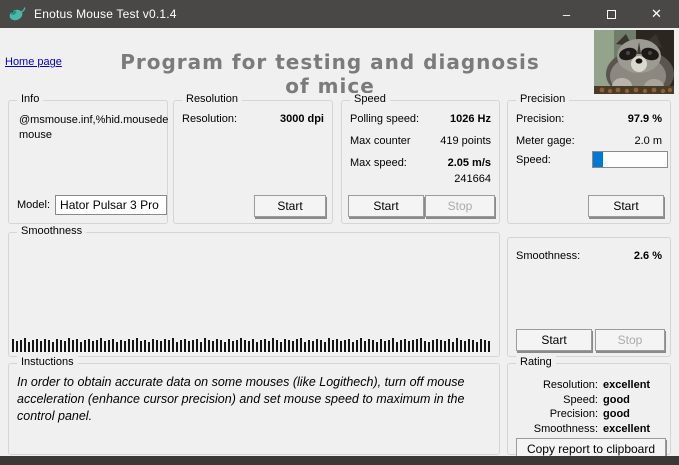 This screenshot has height=465, width=679. I want to click on device-info-text: @msmouse.inf,%hid.mousede mouse, so click(94, 127).